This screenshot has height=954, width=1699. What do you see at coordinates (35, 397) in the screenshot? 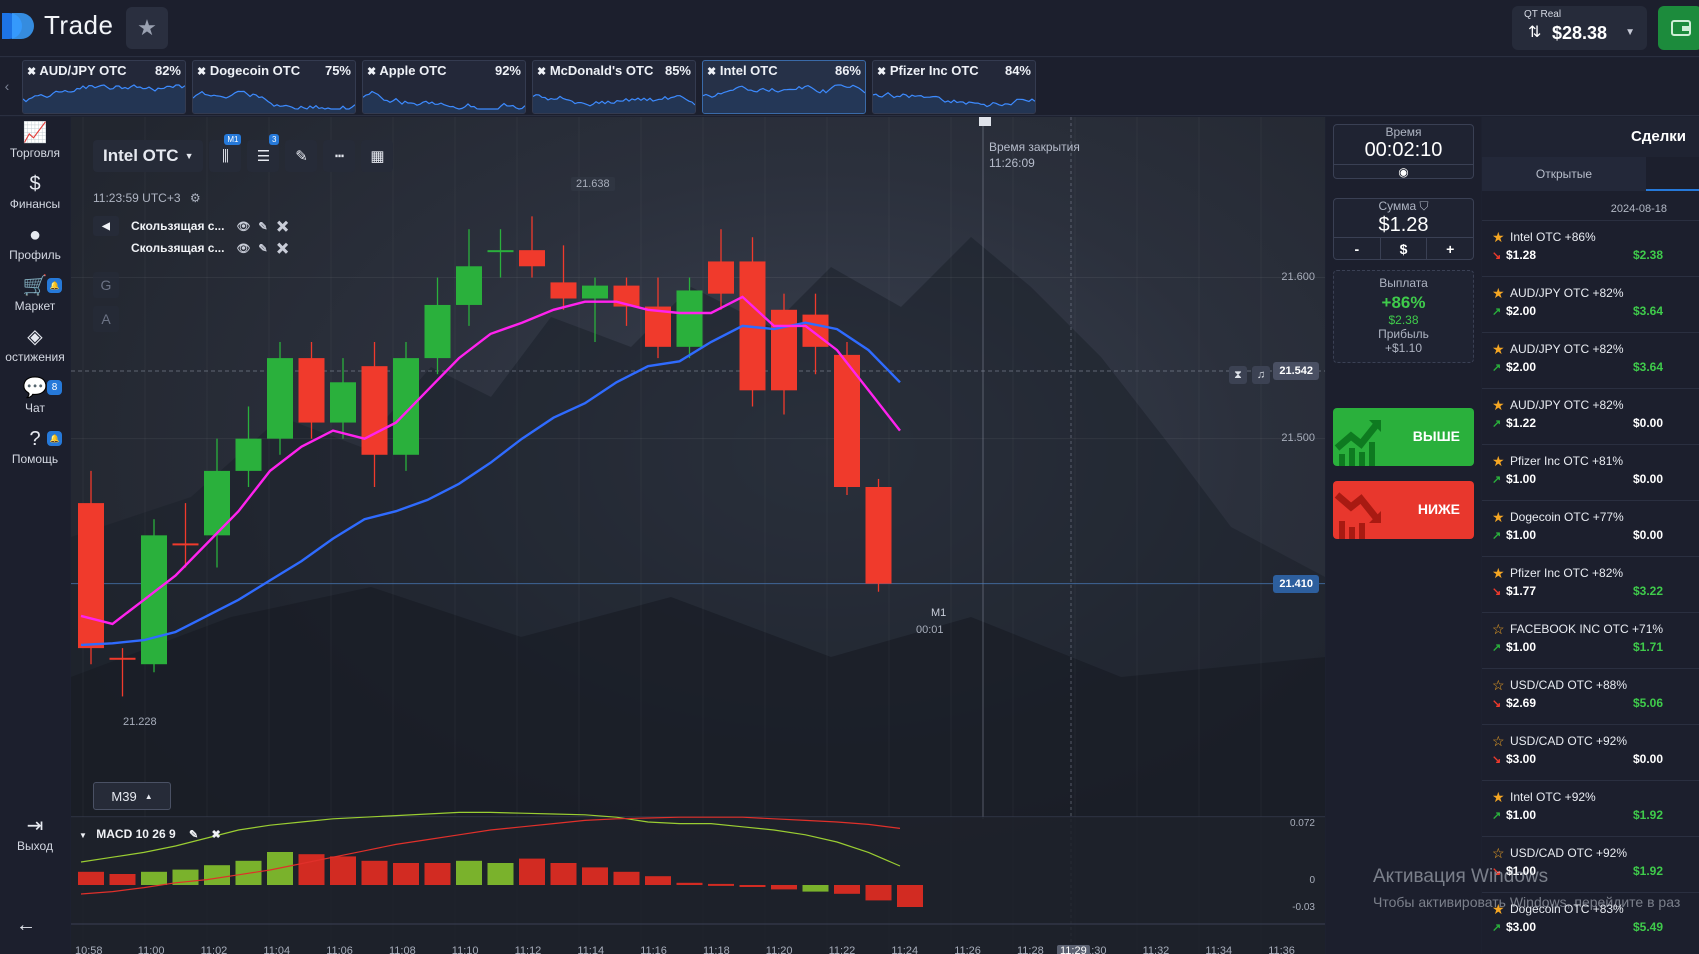
I see `sidebar-item: 💬 Чат 8` at bounding box center [35, 397].